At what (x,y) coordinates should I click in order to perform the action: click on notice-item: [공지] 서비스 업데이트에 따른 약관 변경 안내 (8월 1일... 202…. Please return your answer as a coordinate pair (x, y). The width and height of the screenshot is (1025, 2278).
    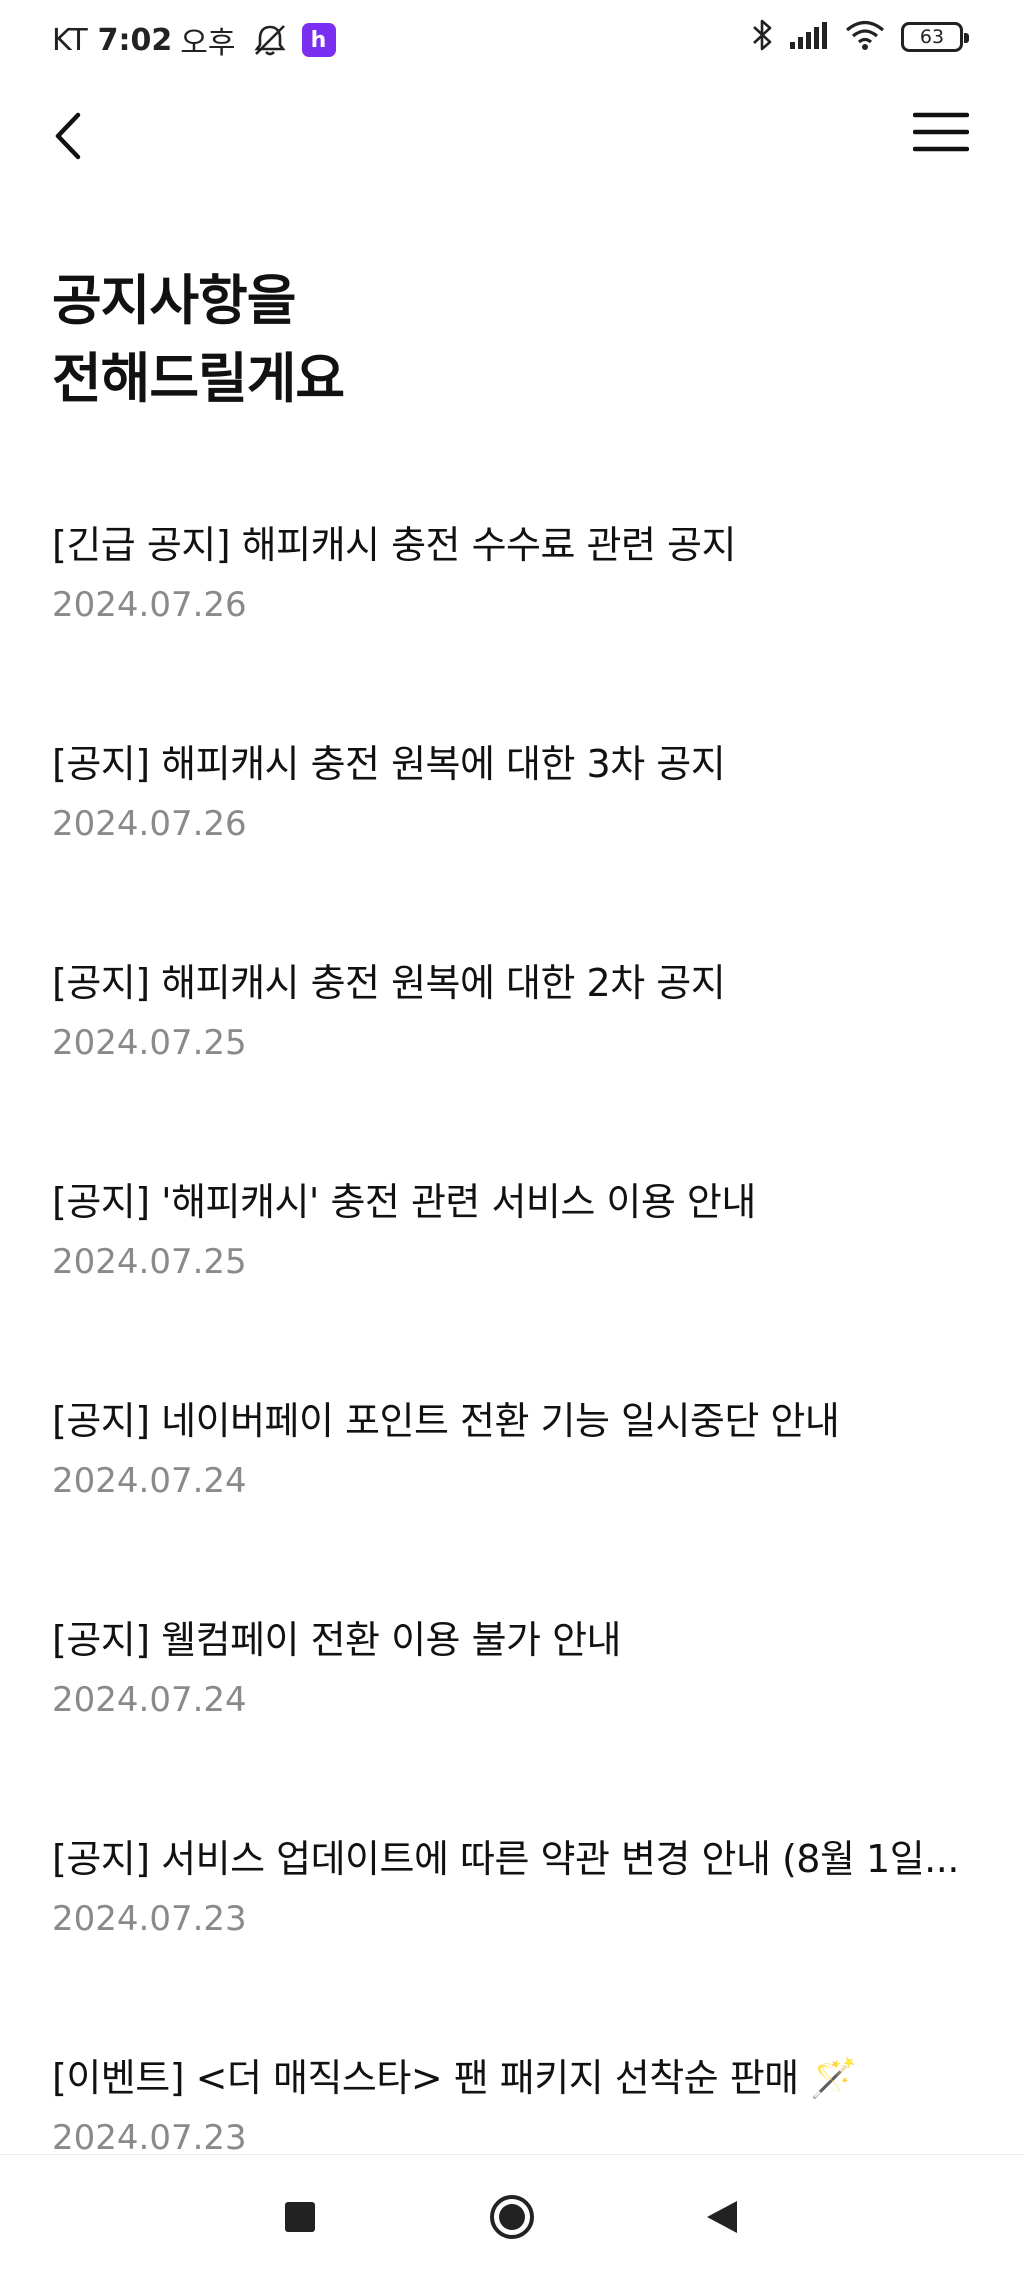
    Looking at the image, I should click on (512, 1938).